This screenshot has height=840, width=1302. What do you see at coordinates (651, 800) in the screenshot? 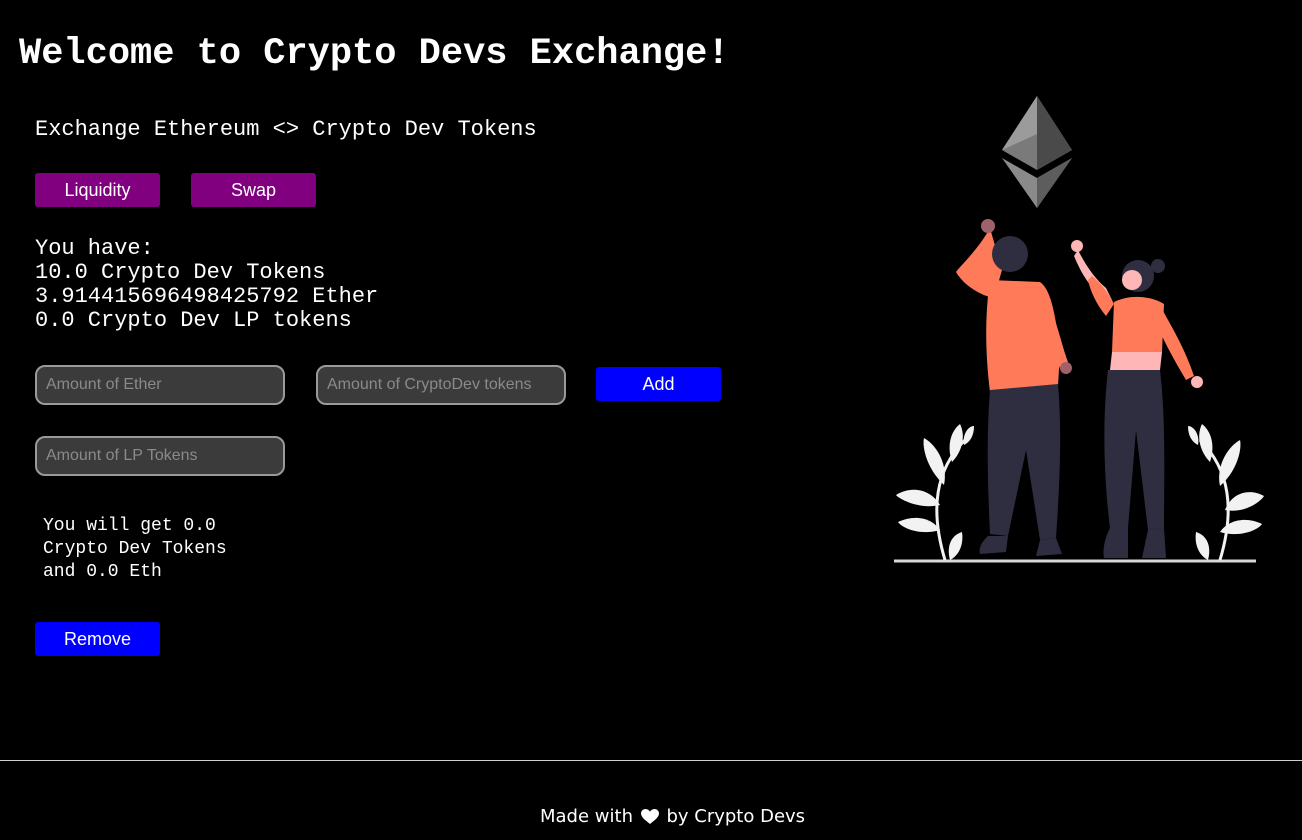
I see `footer: Made with by Crypto Devs` at bounding box center [651, 800].